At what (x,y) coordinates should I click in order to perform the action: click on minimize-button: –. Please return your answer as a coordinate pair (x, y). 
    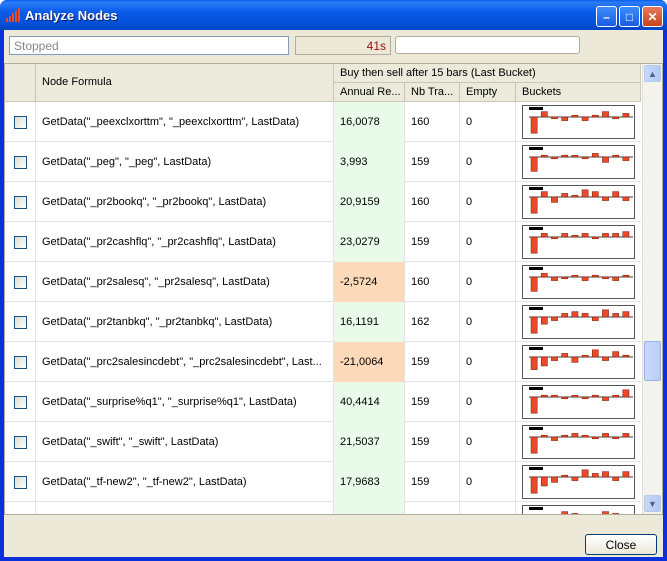
    Looking at the image, I should click on (606, 16).